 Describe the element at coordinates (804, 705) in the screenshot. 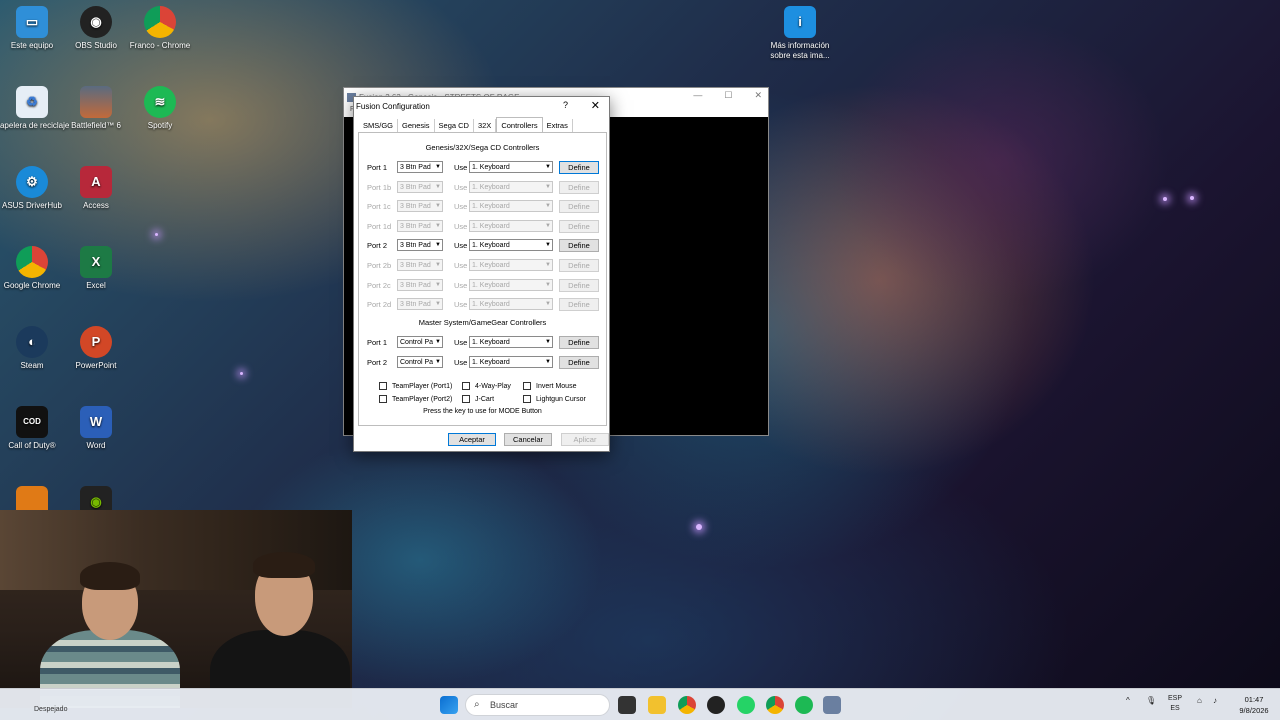

I see `spotify-icon` at that location.